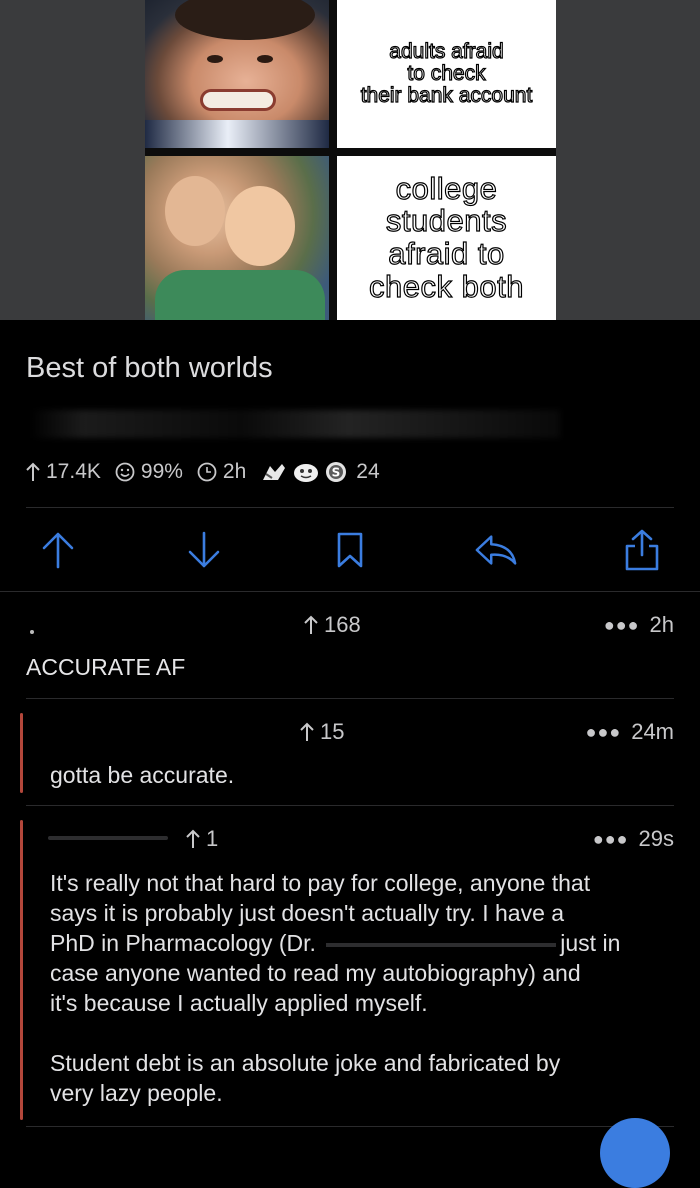 The height and width of the screenshot is (1188, 700). Describe the element at coordinates (234, 471) in the screenshot. I see `post-age: 2h` at that location.